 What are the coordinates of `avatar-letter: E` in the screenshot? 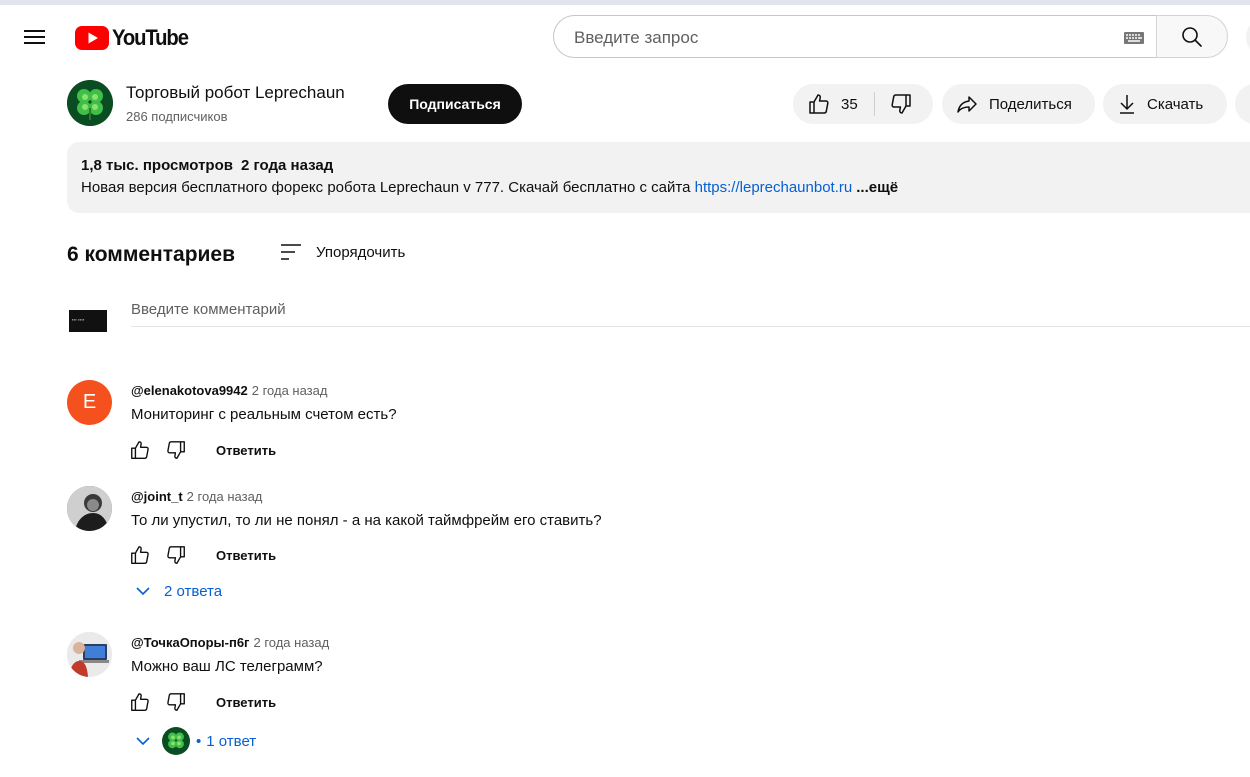 It's located at (89, 402).